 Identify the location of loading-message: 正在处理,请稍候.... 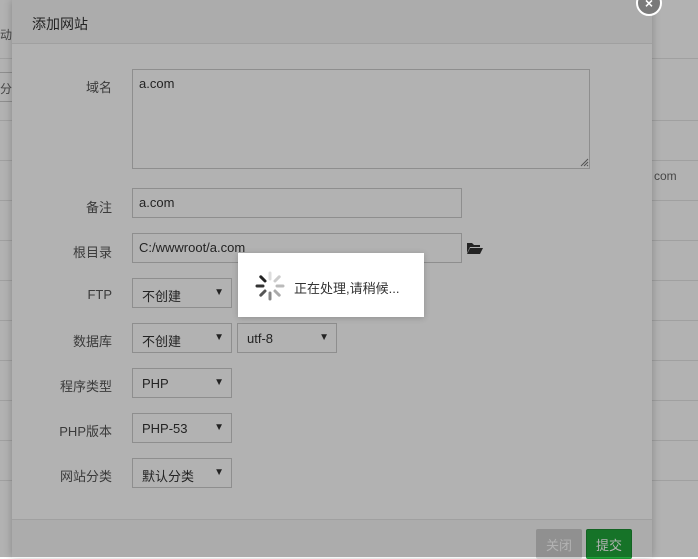
(347, 288).